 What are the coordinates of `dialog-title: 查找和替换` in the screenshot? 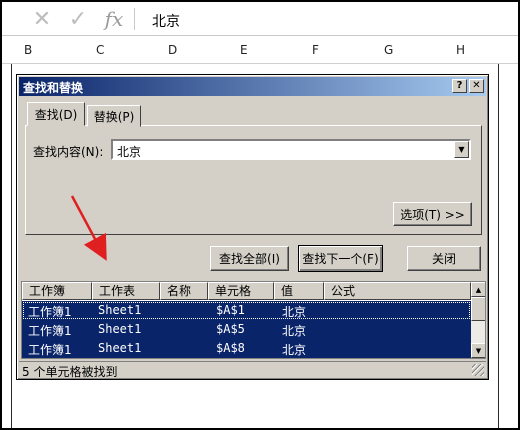 It's located at (53, 88).